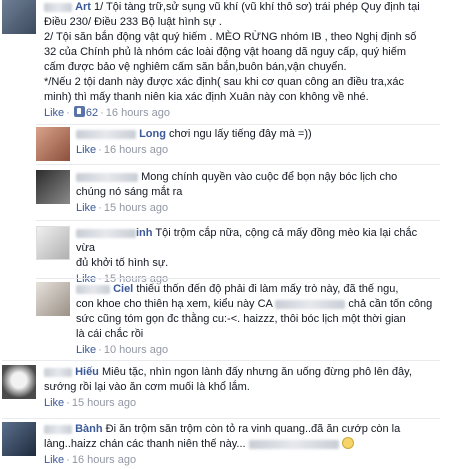 Image resolution: width=450 pixels, height=469 pixels. Describe the element at coordinates (136, 350) in the screenshot. I see `timestamp: 10 hours ago` at that location.